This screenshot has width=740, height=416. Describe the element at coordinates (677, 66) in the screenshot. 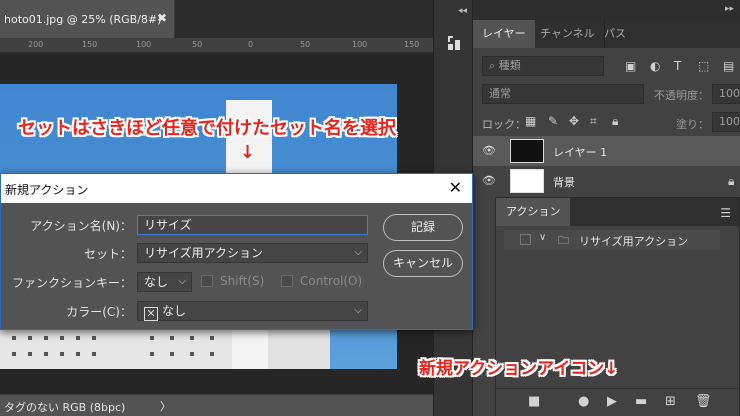

I see `filter-type-icon: T` at that location.